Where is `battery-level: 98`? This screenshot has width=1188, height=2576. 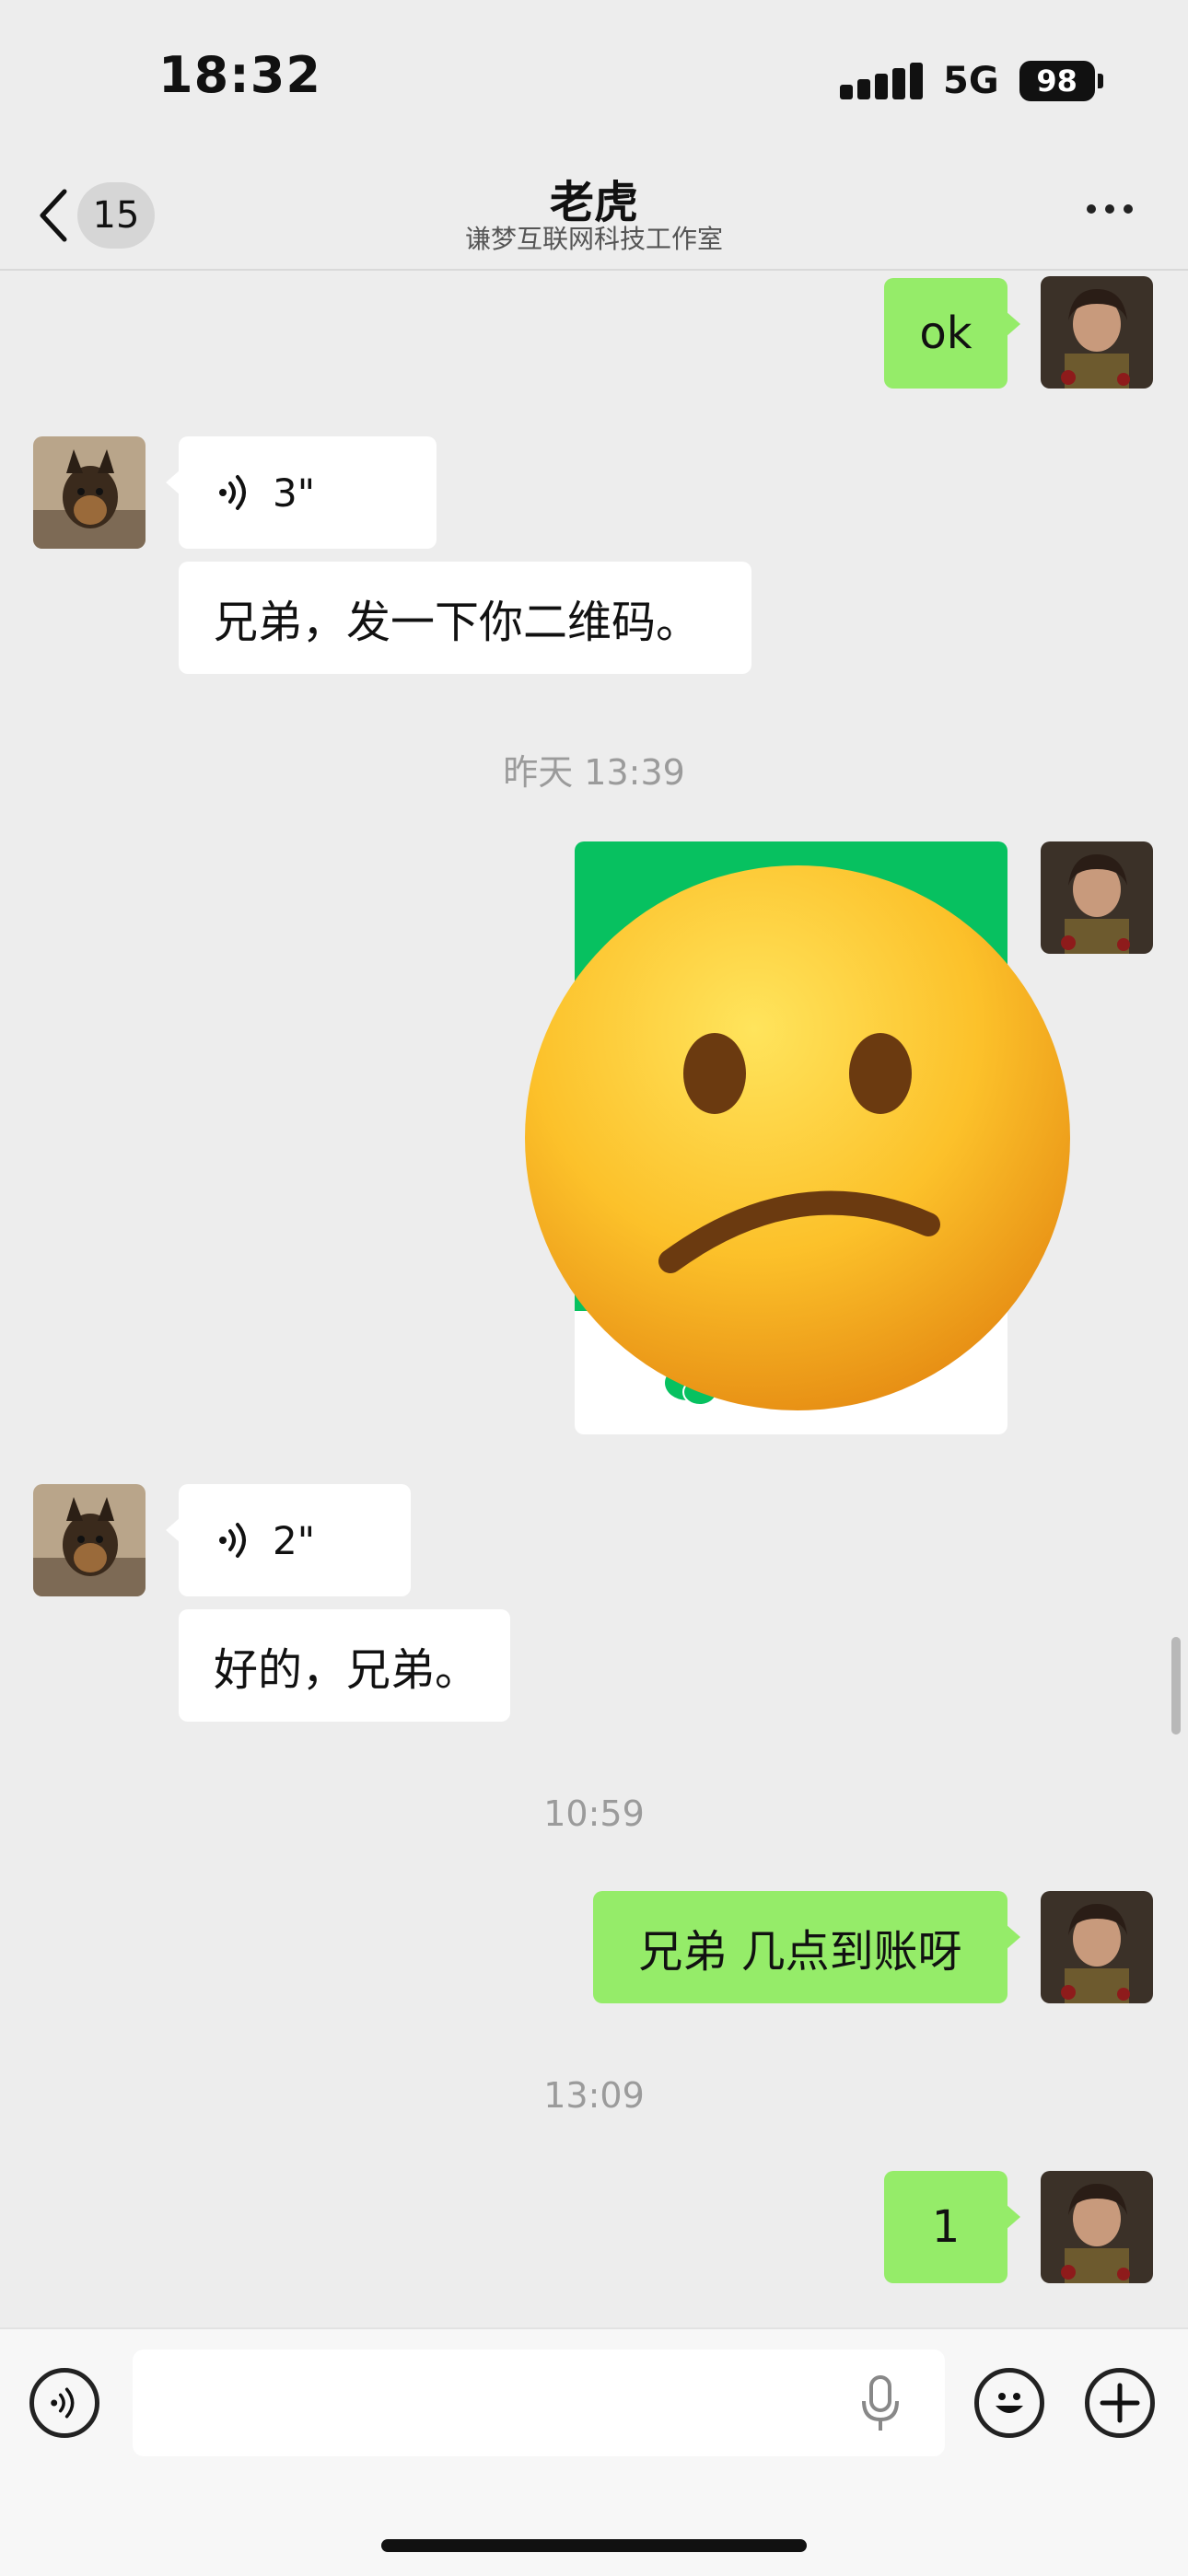
battery-level: 98 is located at coordinates (1057, 81).